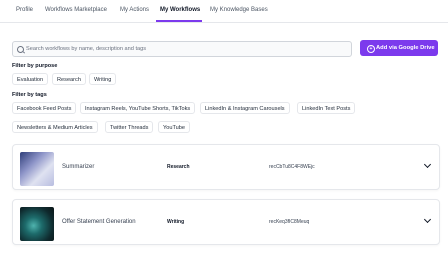 The width and height of the screenshot is (448, 253). Describe the element at coordinates (176, 222) in the screenshot. I see `workflow-tag: Writing` at that location.